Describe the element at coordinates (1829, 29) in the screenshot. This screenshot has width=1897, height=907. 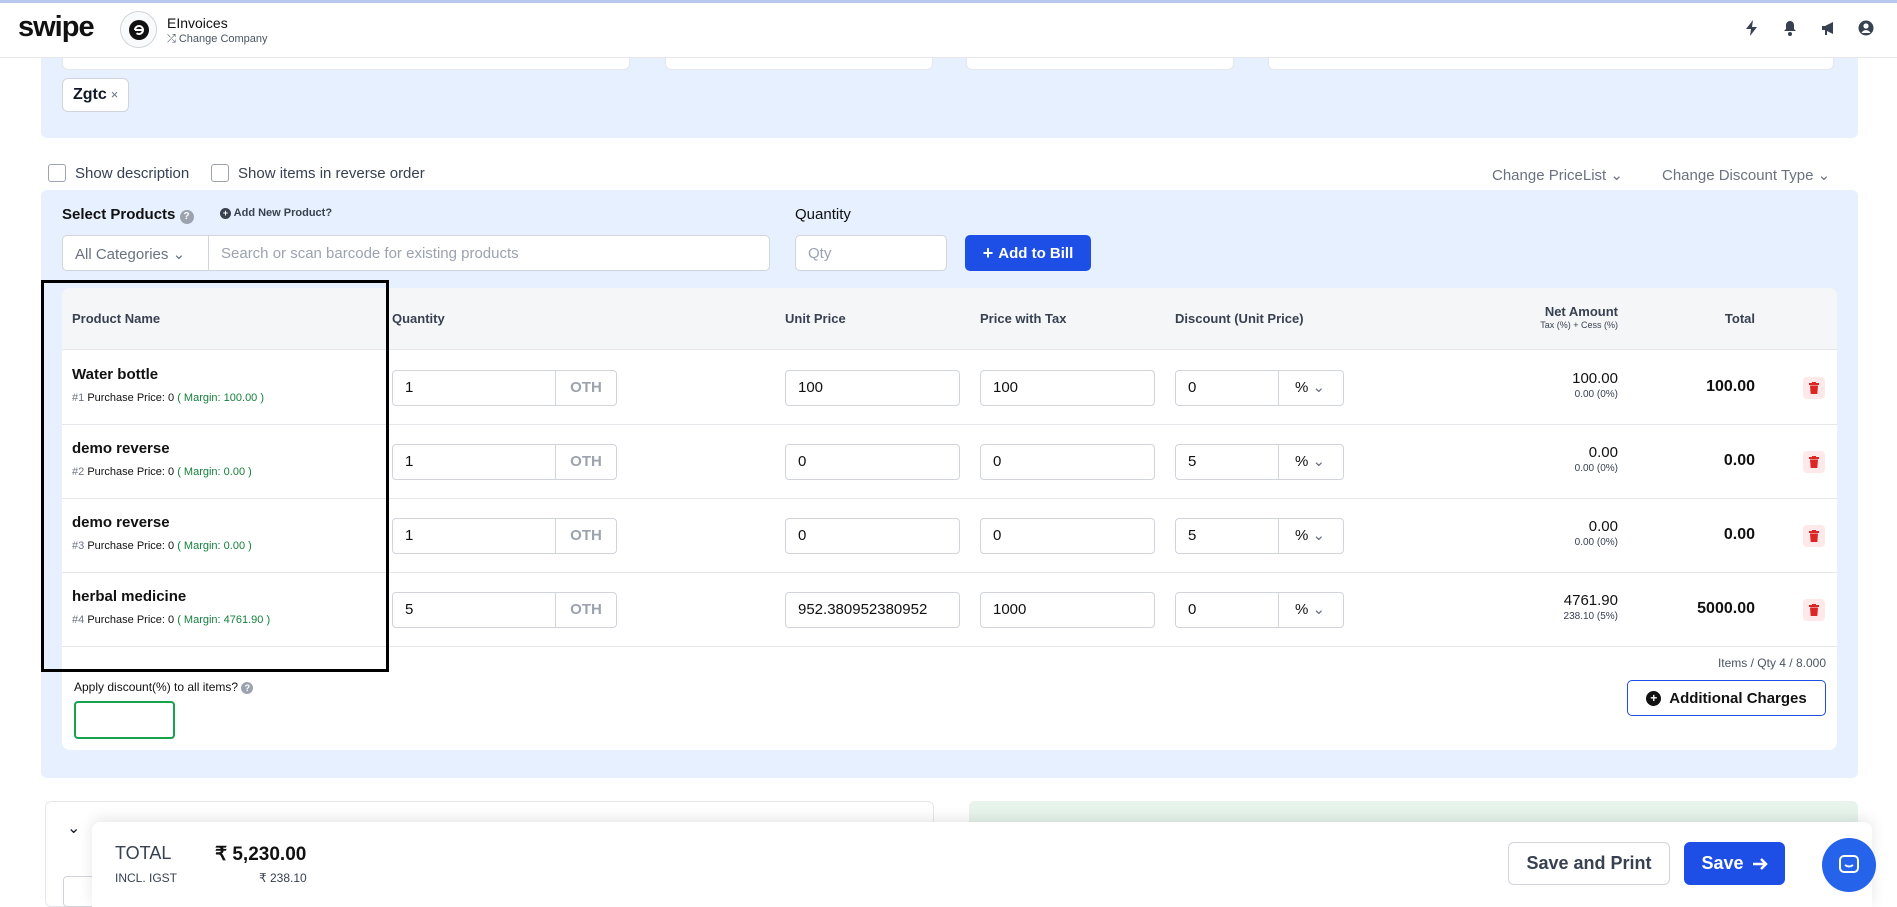
I see `megaphone-icon` at that location.